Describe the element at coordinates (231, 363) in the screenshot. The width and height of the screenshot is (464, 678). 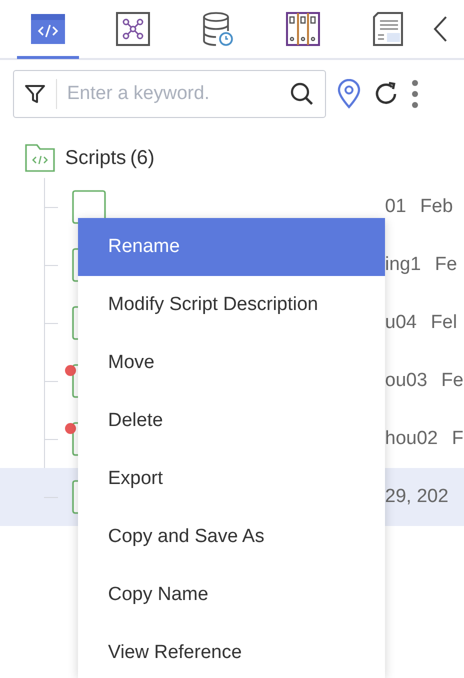
I see `menu-item: Move` at that location.